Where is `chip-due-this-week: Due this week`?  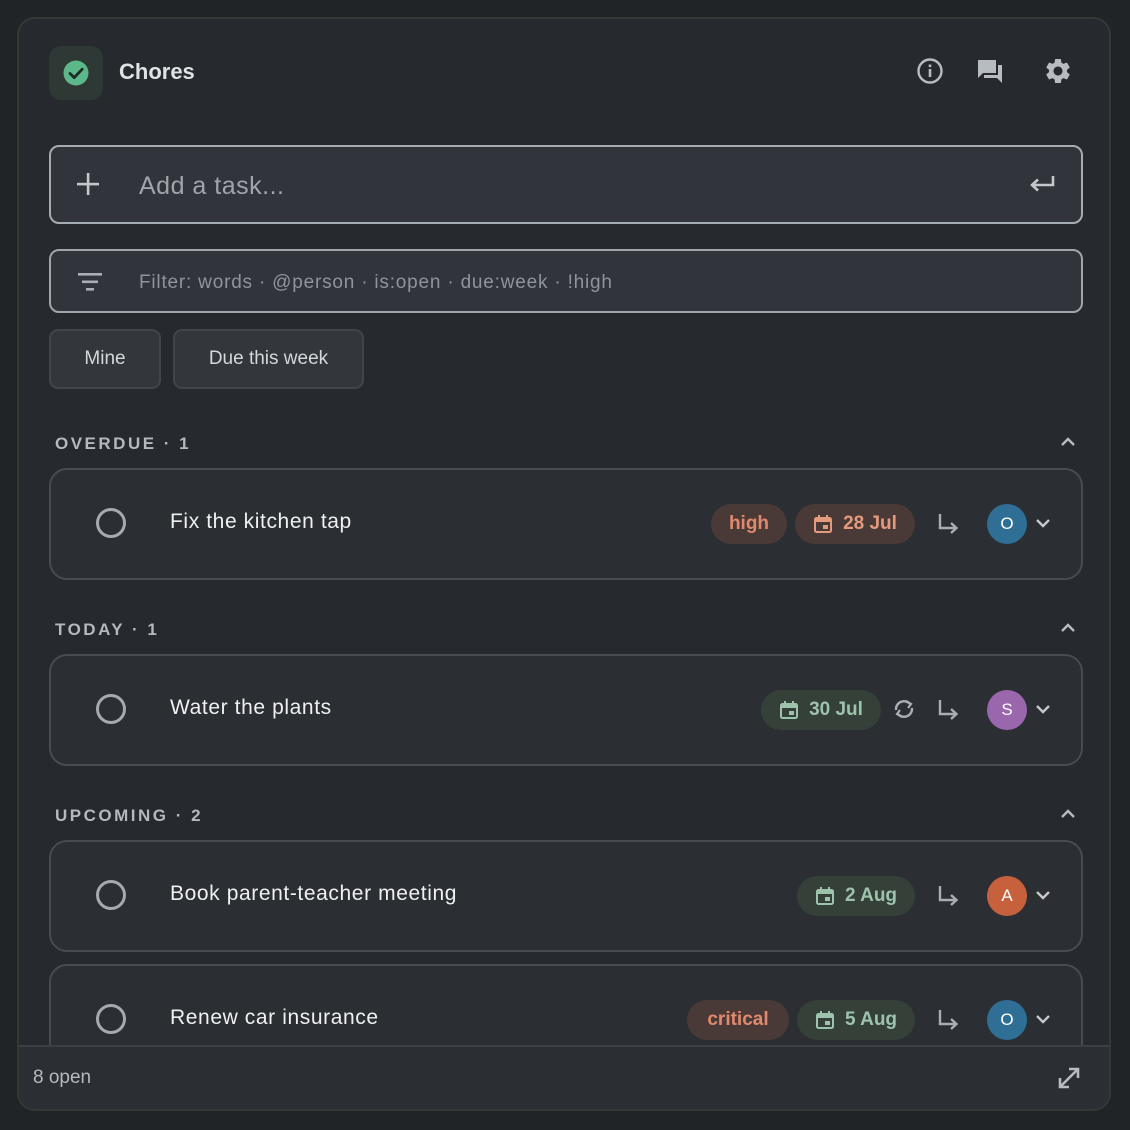 chip-due-this-week: Due this week is located at coordinates (268, 359).